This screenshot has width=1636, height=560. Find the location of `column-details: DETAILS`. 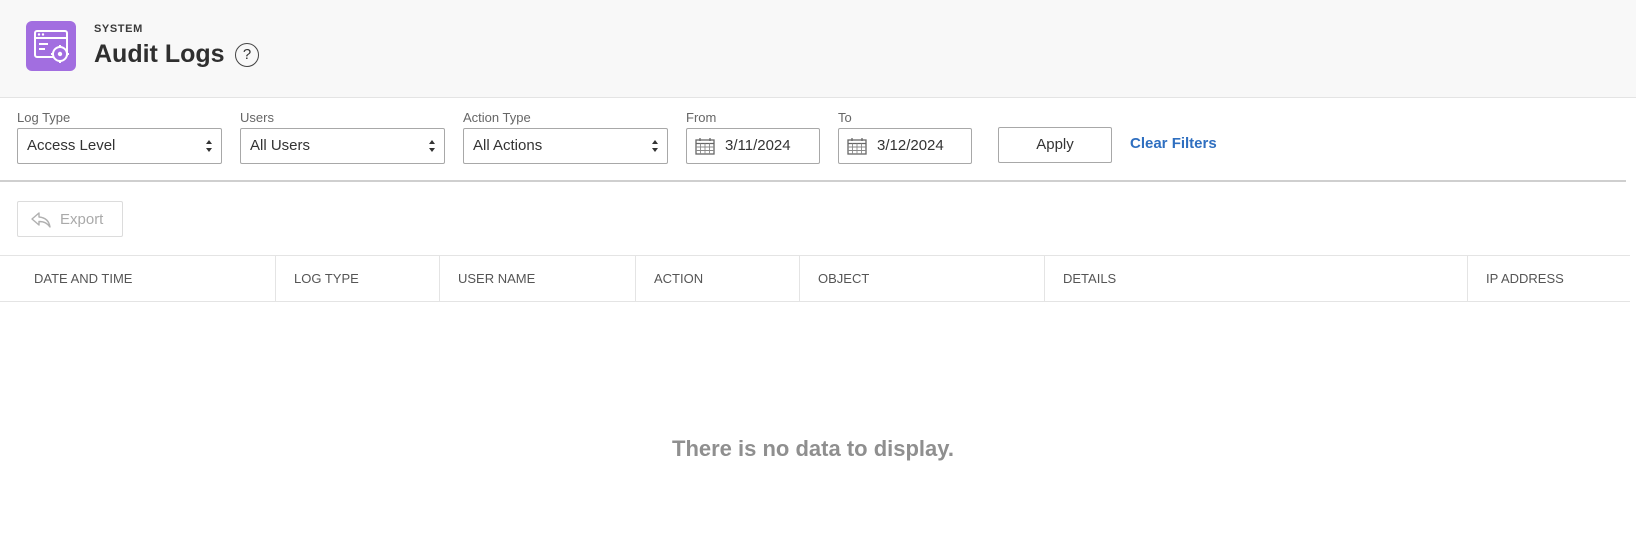

column-details: DETAILS is located at coordinates (1255, 278).